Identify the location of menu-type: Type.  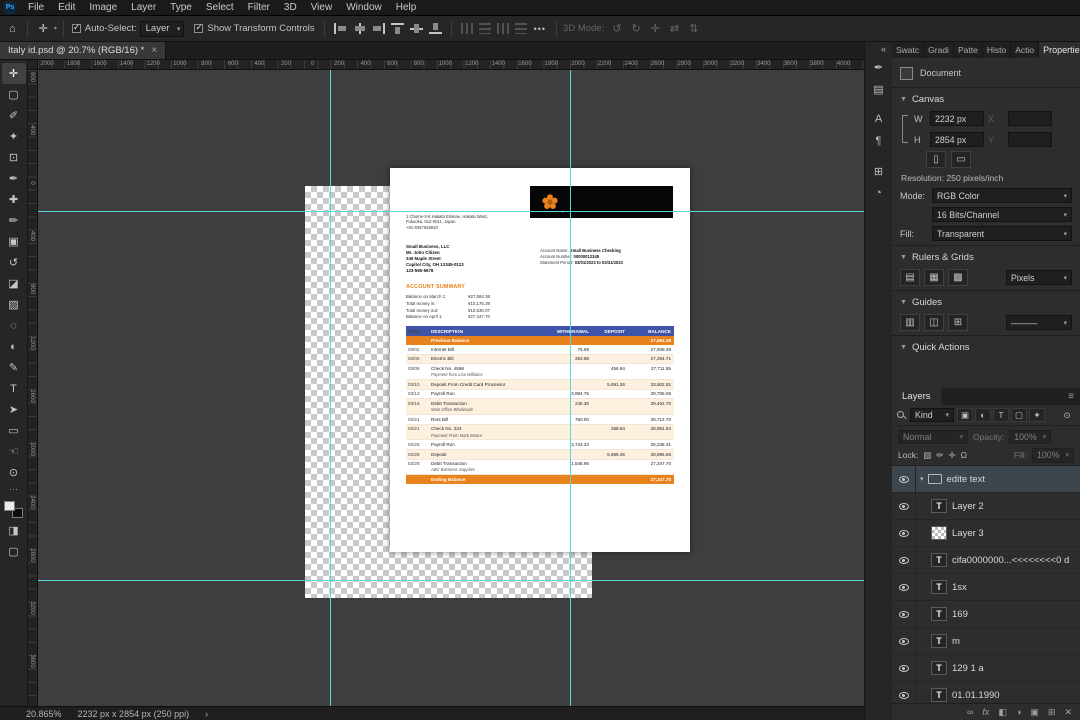
(181, 8).